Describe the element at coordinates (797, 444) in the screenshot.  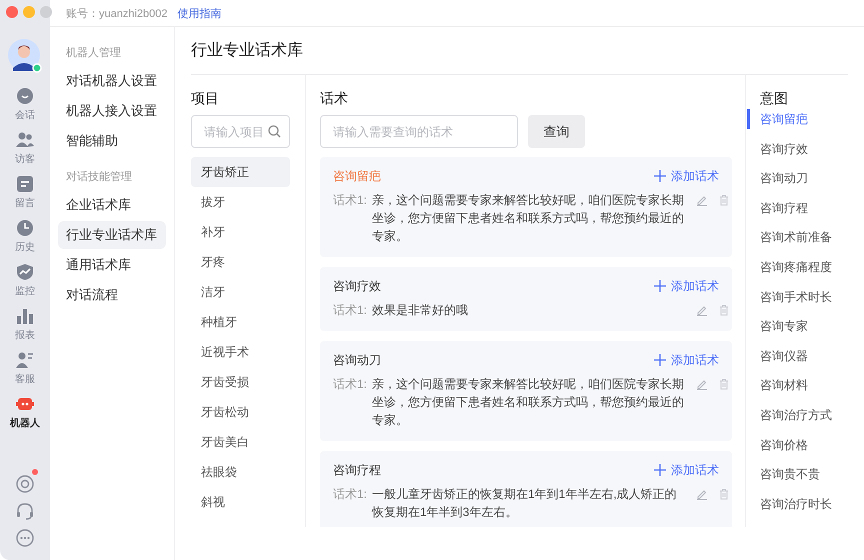
I see `intent-item: 咨询价格` at that location.